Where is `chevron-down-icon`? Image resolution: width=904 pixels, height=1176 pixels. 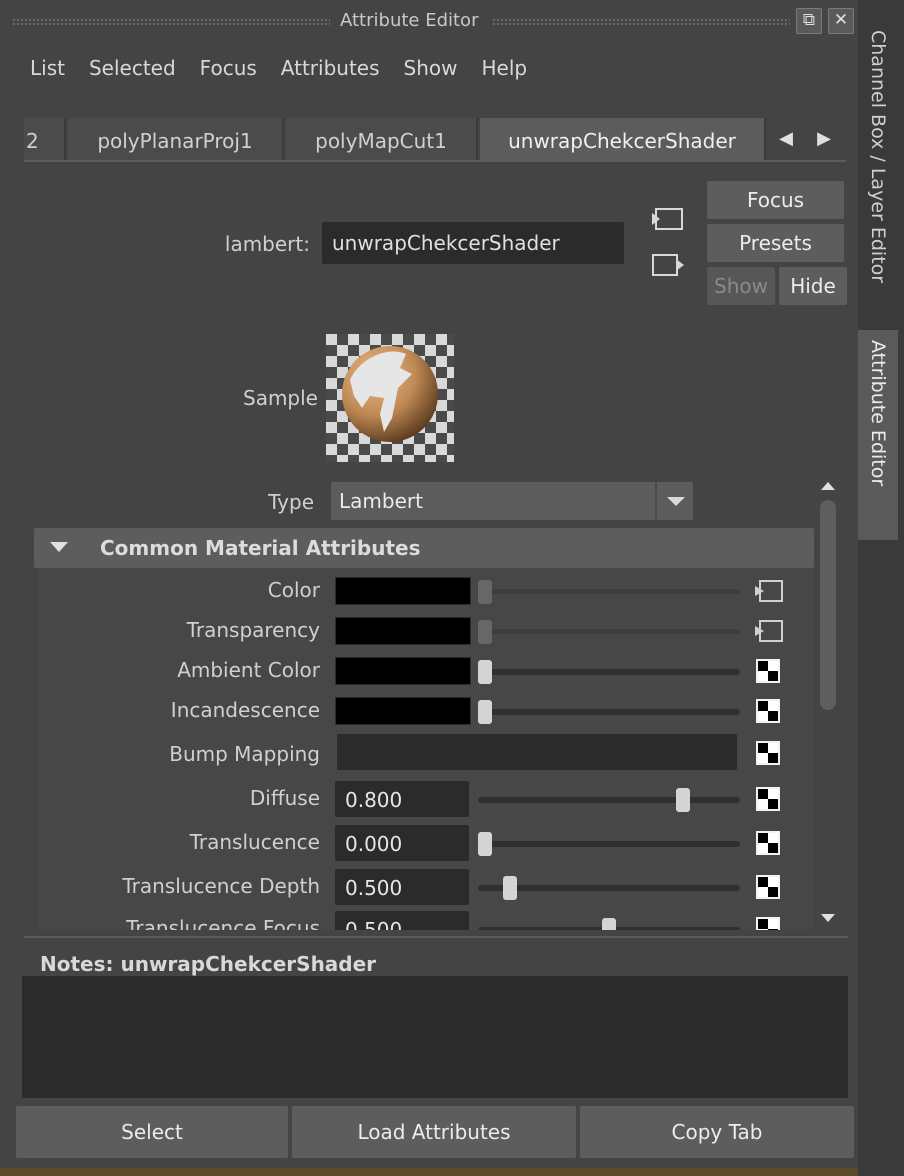
chevron-down-icon is located at coordinates (674, 501).